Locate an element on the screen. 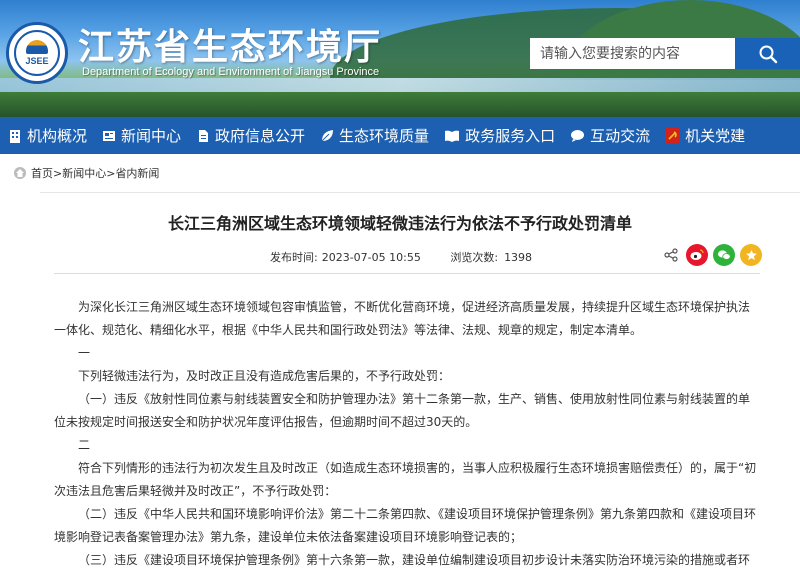 The height and width of the screenshot is (586, 800). weibo-share-button is located at coordinates (697, 255).